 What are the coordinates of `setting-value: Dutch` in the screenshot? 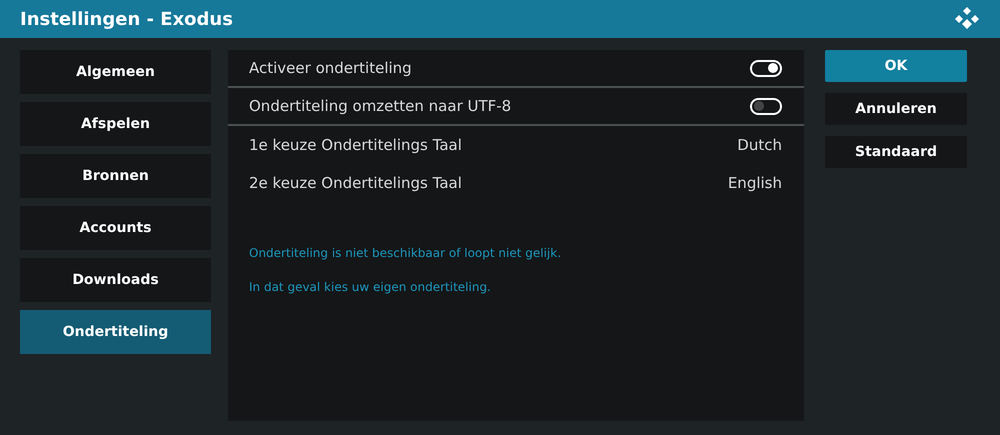 It's located at (759, 145).